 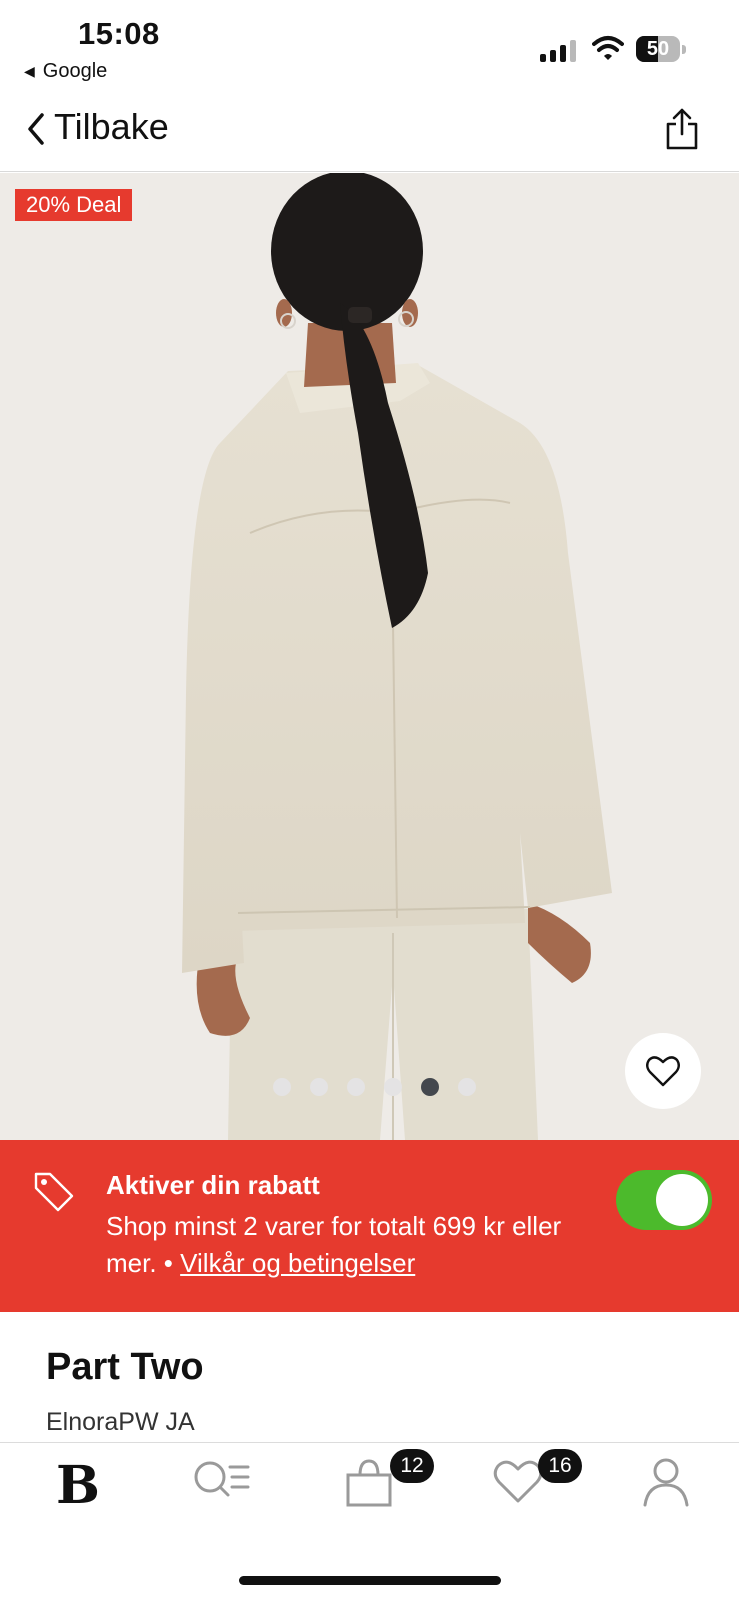 I want to click on back-triangle-icon: ◀, so click(x=29, y=71).